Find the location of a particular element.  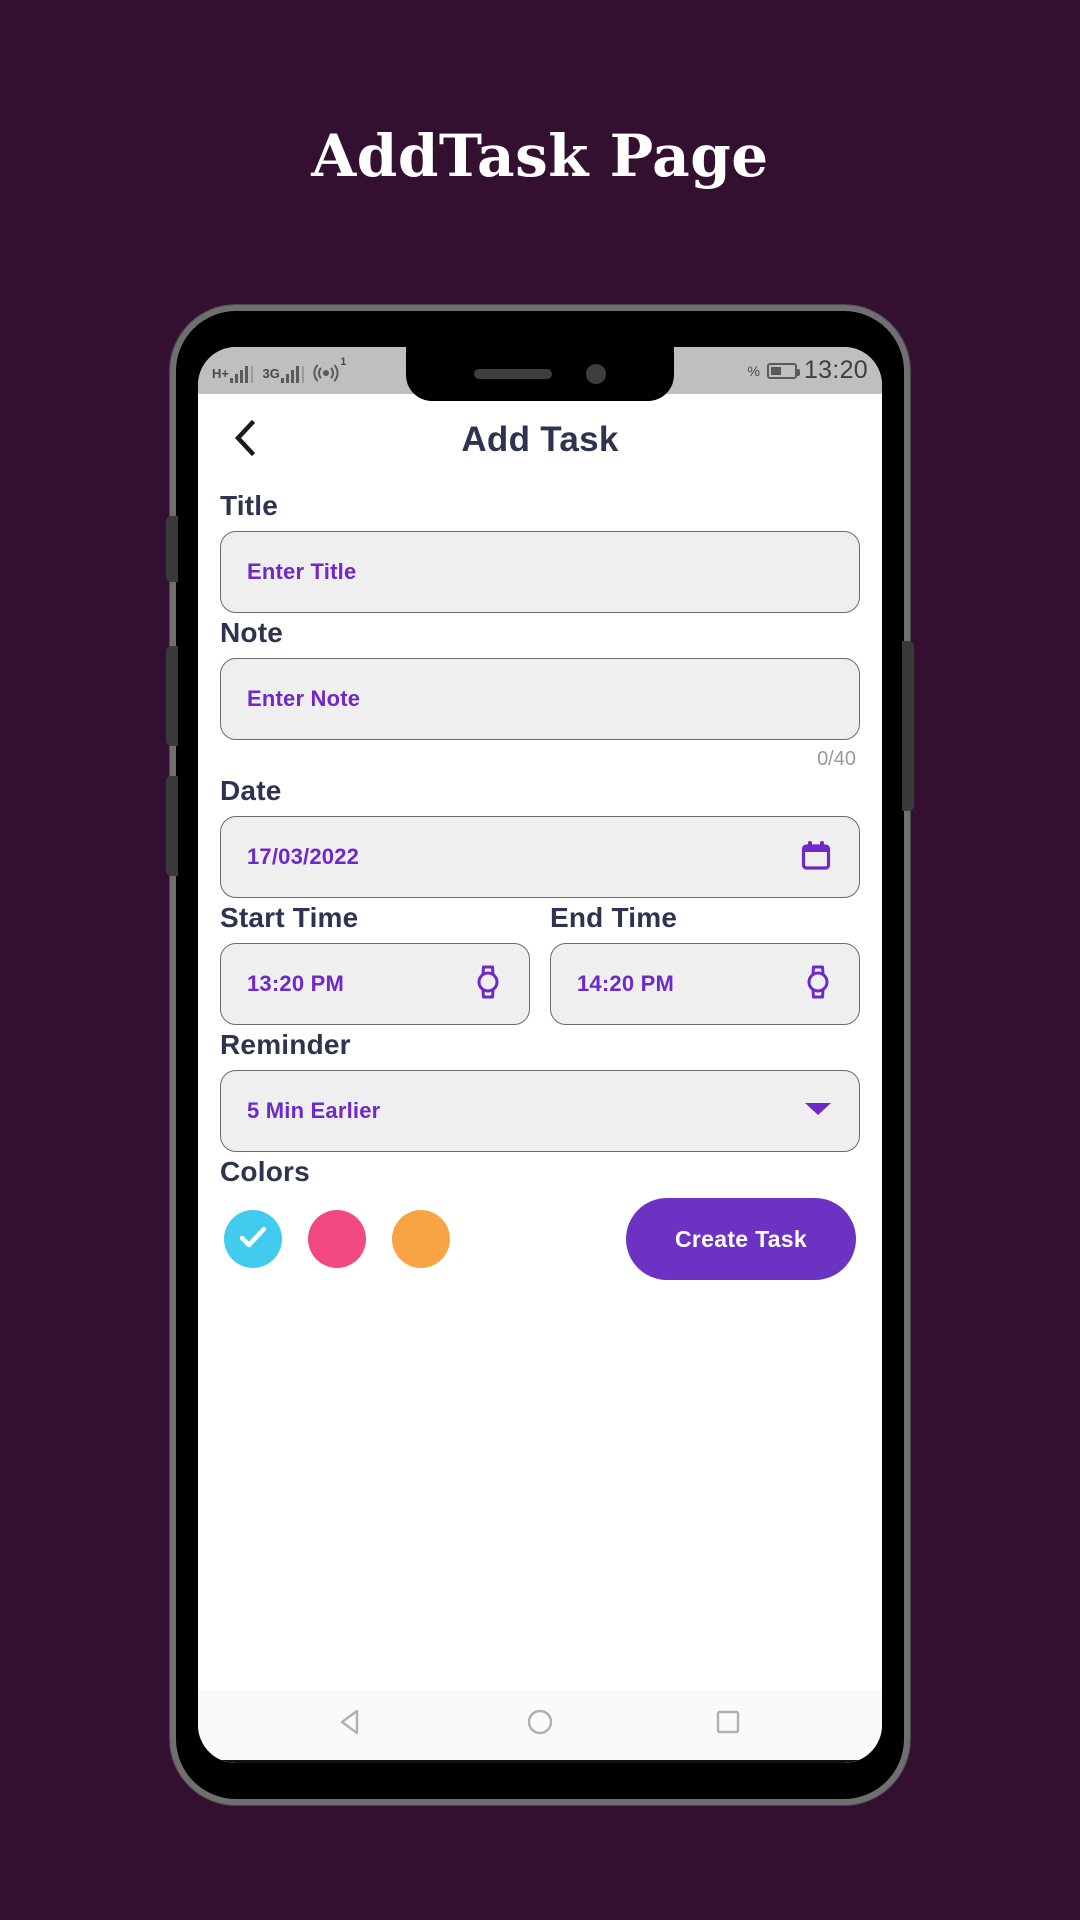

status-bar-right: % 13:20 is located at coordinates (807, 370).